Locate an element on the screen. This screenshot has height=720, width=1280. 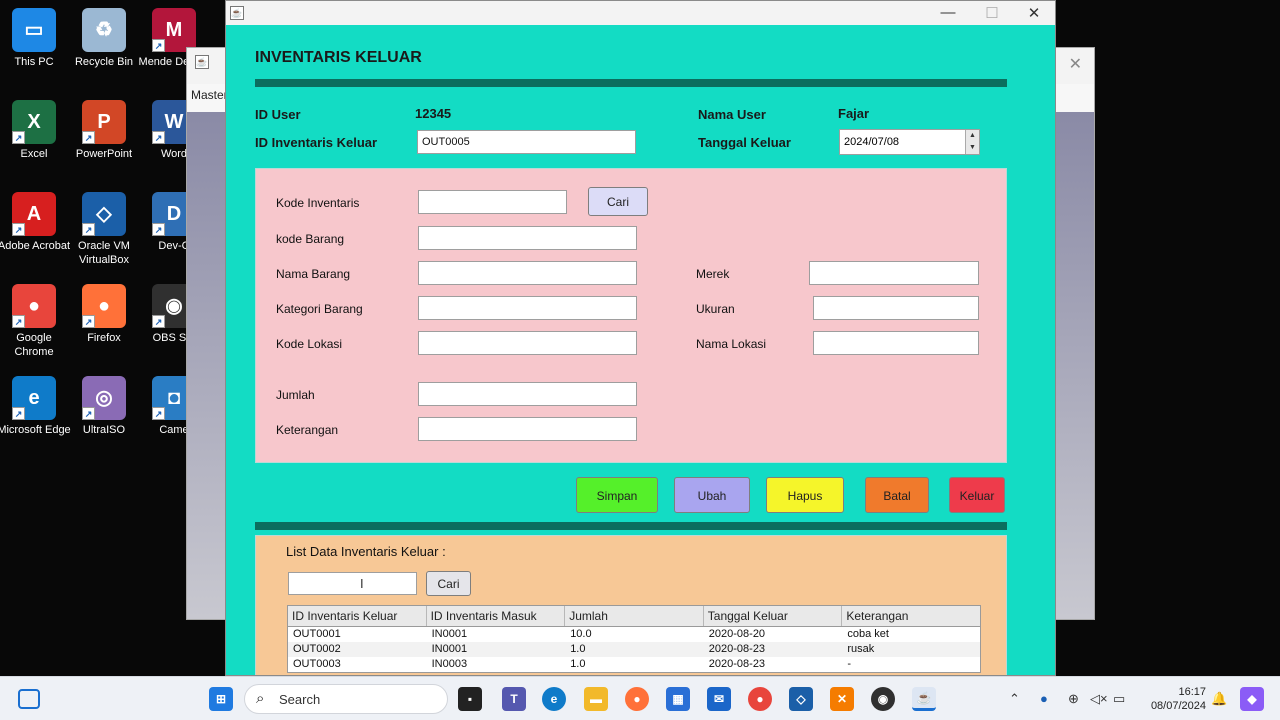
task-view-icon: ▪ is located at coordinates (470, 699).